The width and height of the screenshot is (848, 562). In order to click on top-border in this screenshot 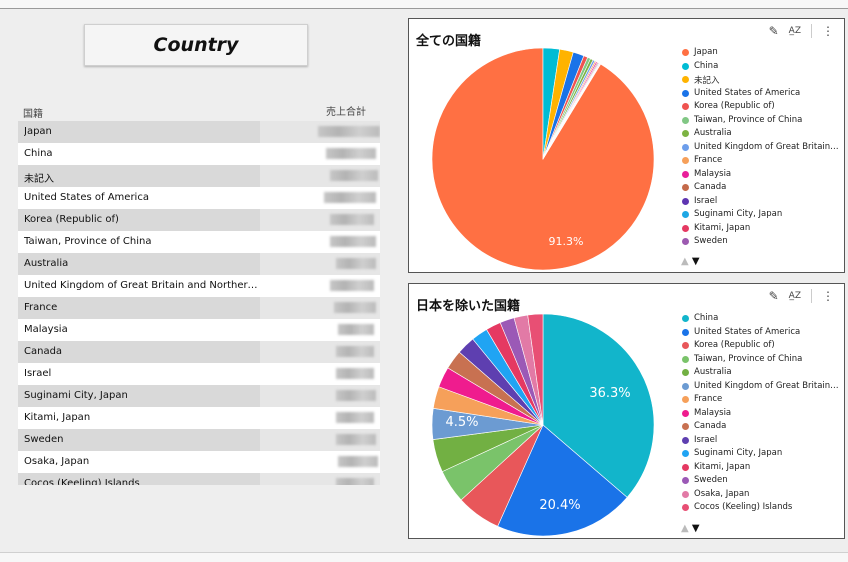, I will do `click(424, 4)`.